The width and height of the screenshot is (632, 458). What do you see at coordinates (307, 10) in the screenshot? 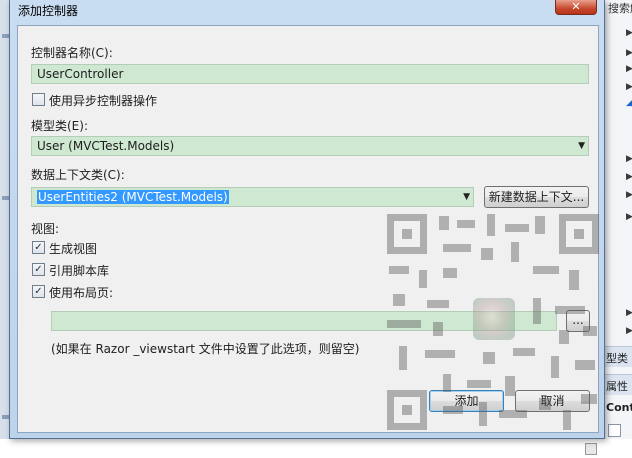
I see `dialog-titlebar: 添加控制器 ✕` at bounding box center [307, 10].